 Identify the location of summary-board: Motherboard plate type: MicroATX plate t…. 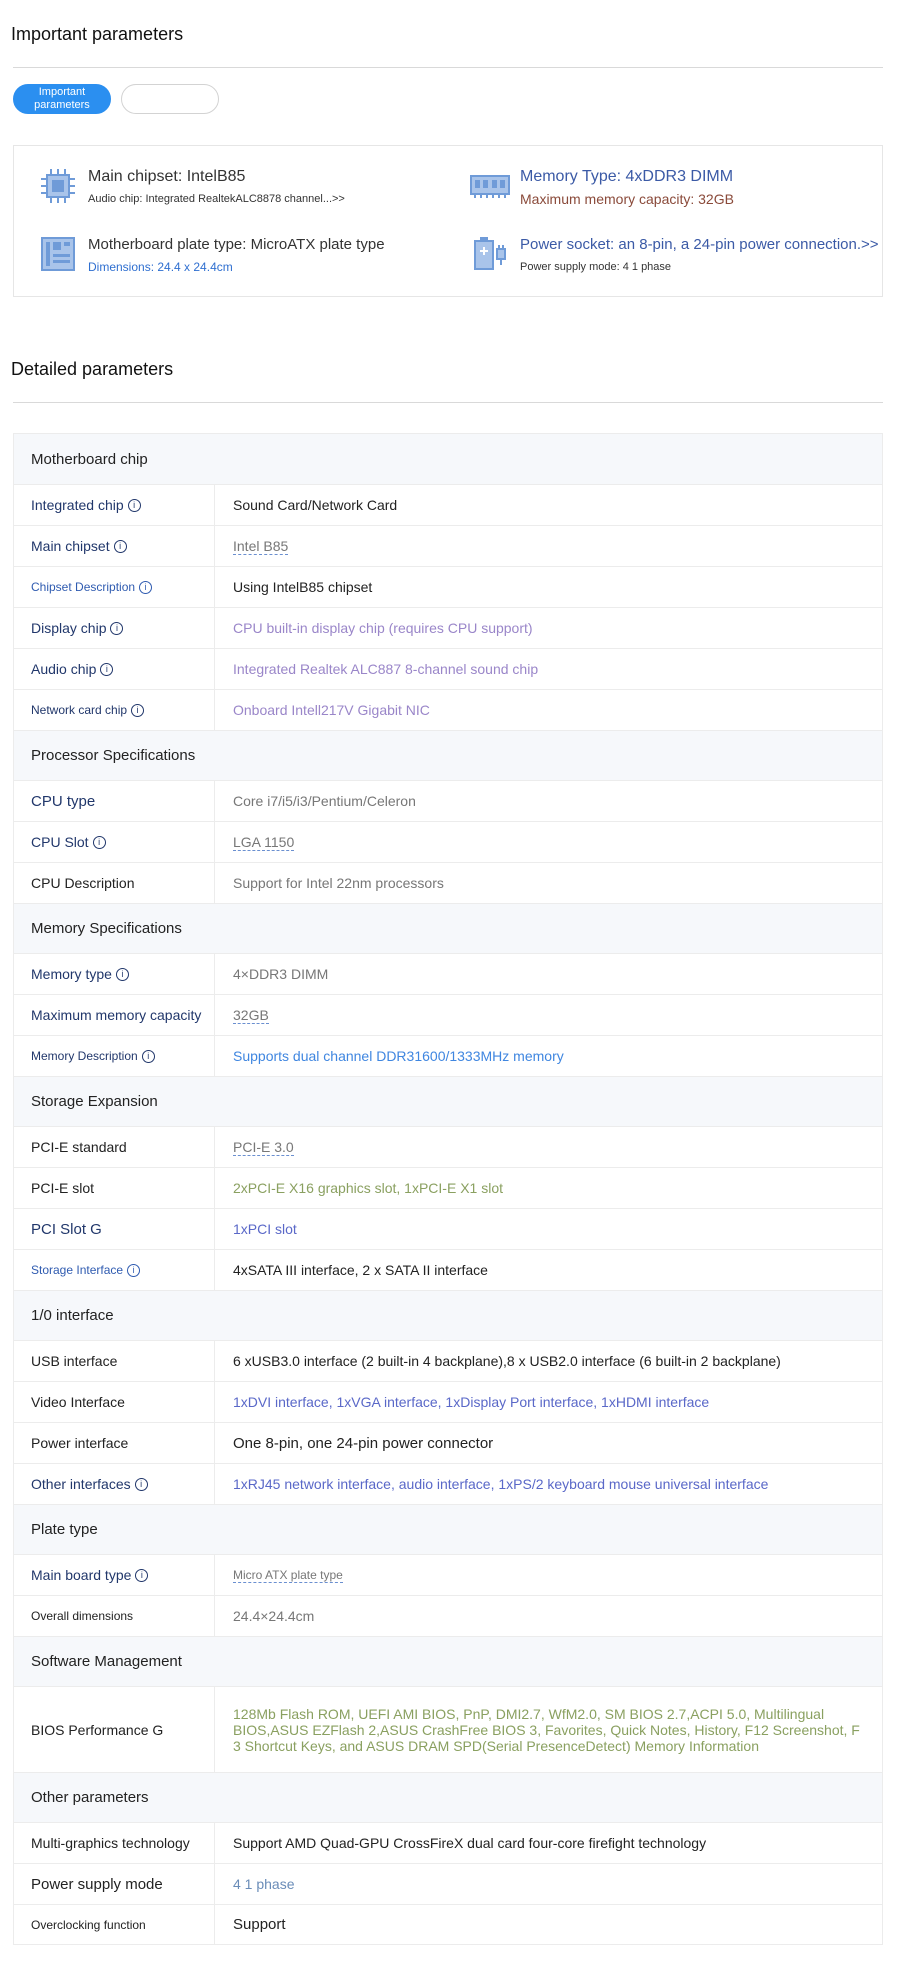
(211, 255).